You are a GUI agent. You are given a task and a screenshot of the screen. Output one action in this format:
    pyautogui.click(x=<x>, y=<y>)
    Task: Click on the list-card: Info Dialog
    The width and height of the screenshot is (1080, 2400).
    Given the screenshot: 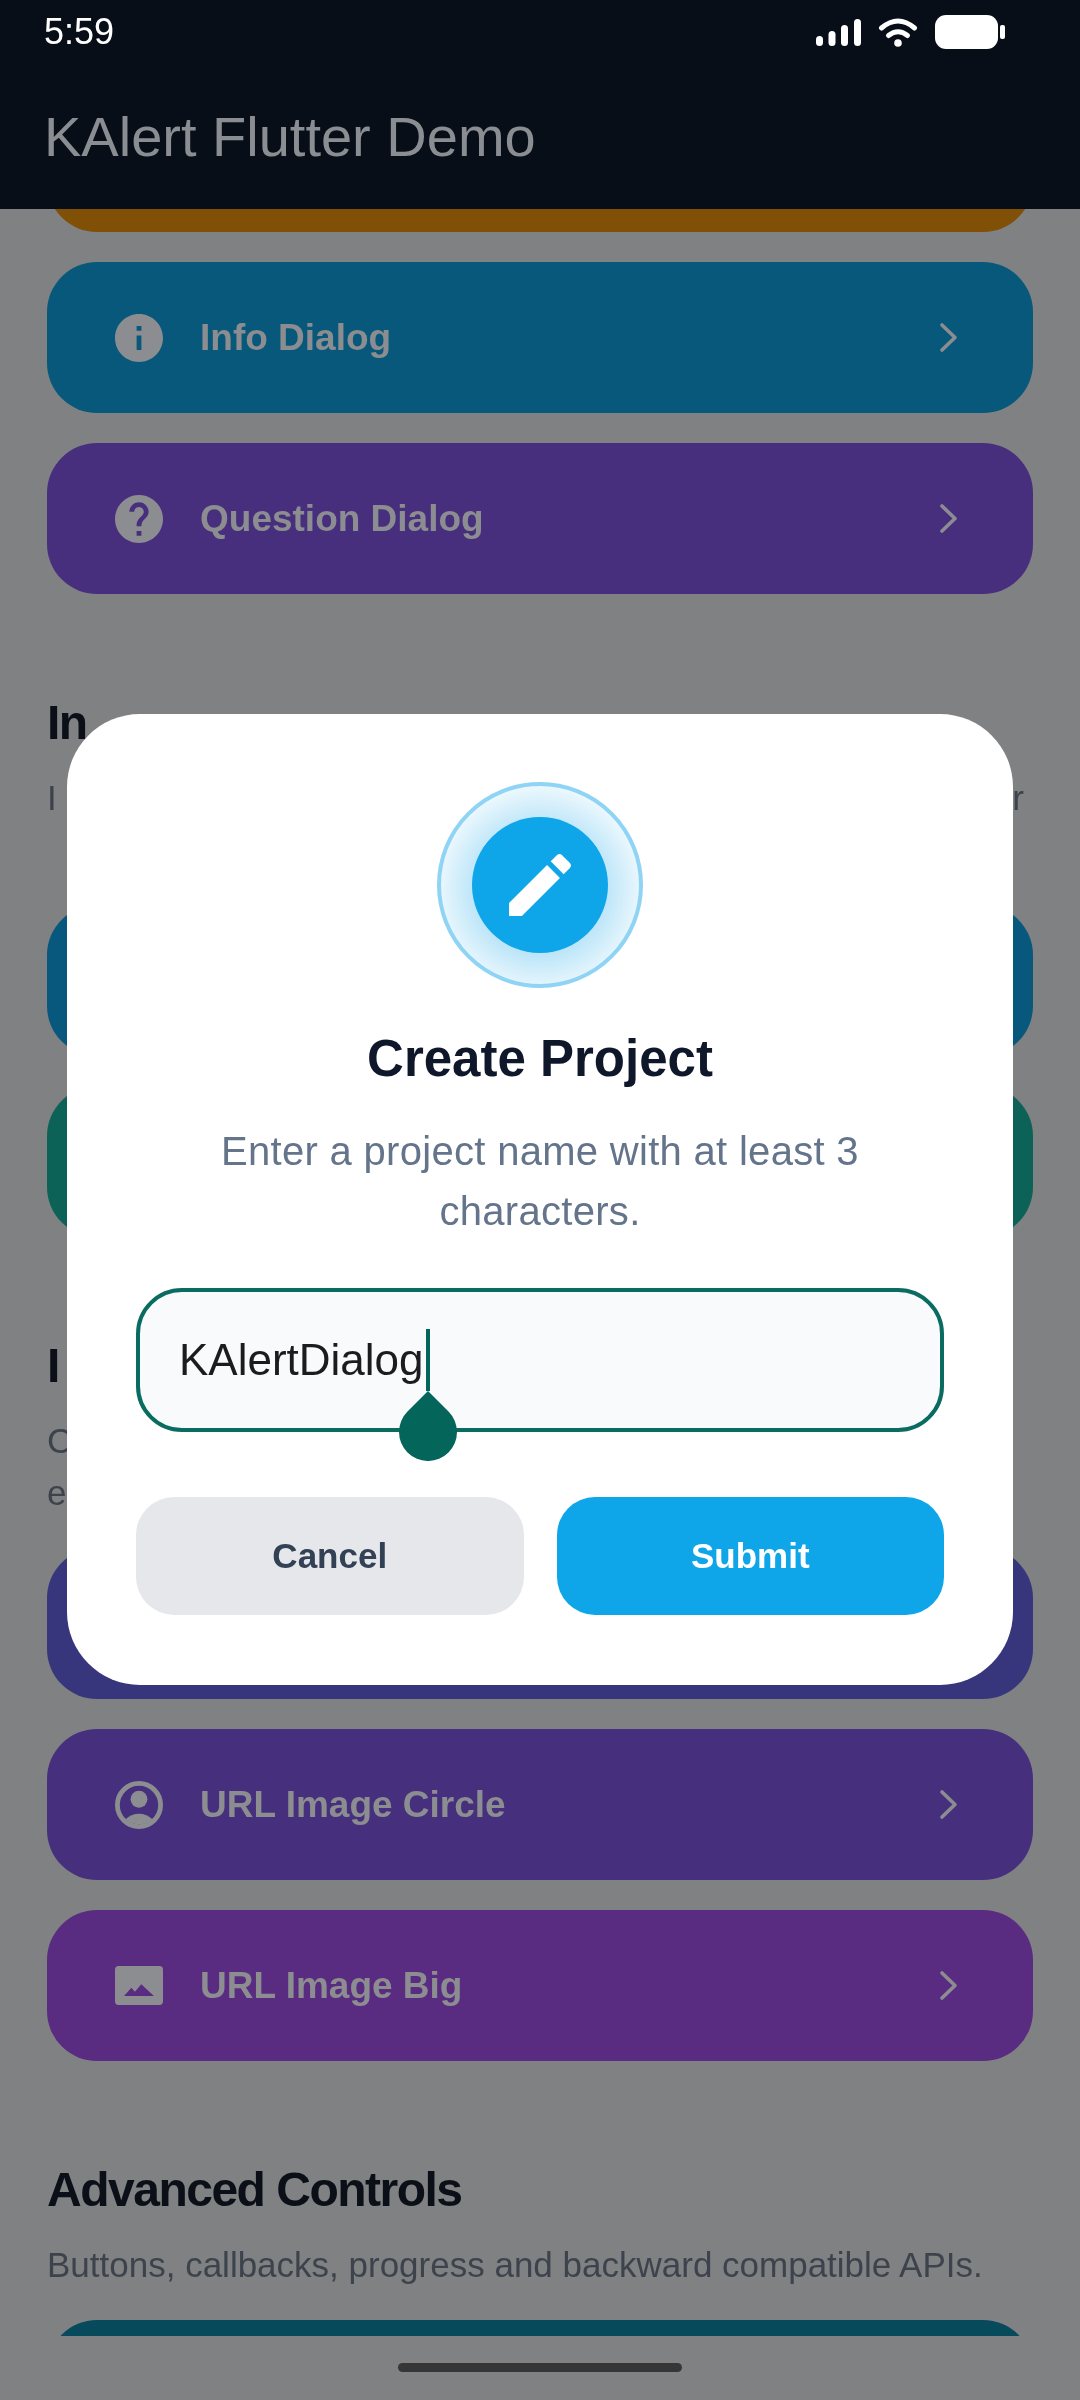 What is the action you would take?
    pyautogui.click(x=540, y=337)
    